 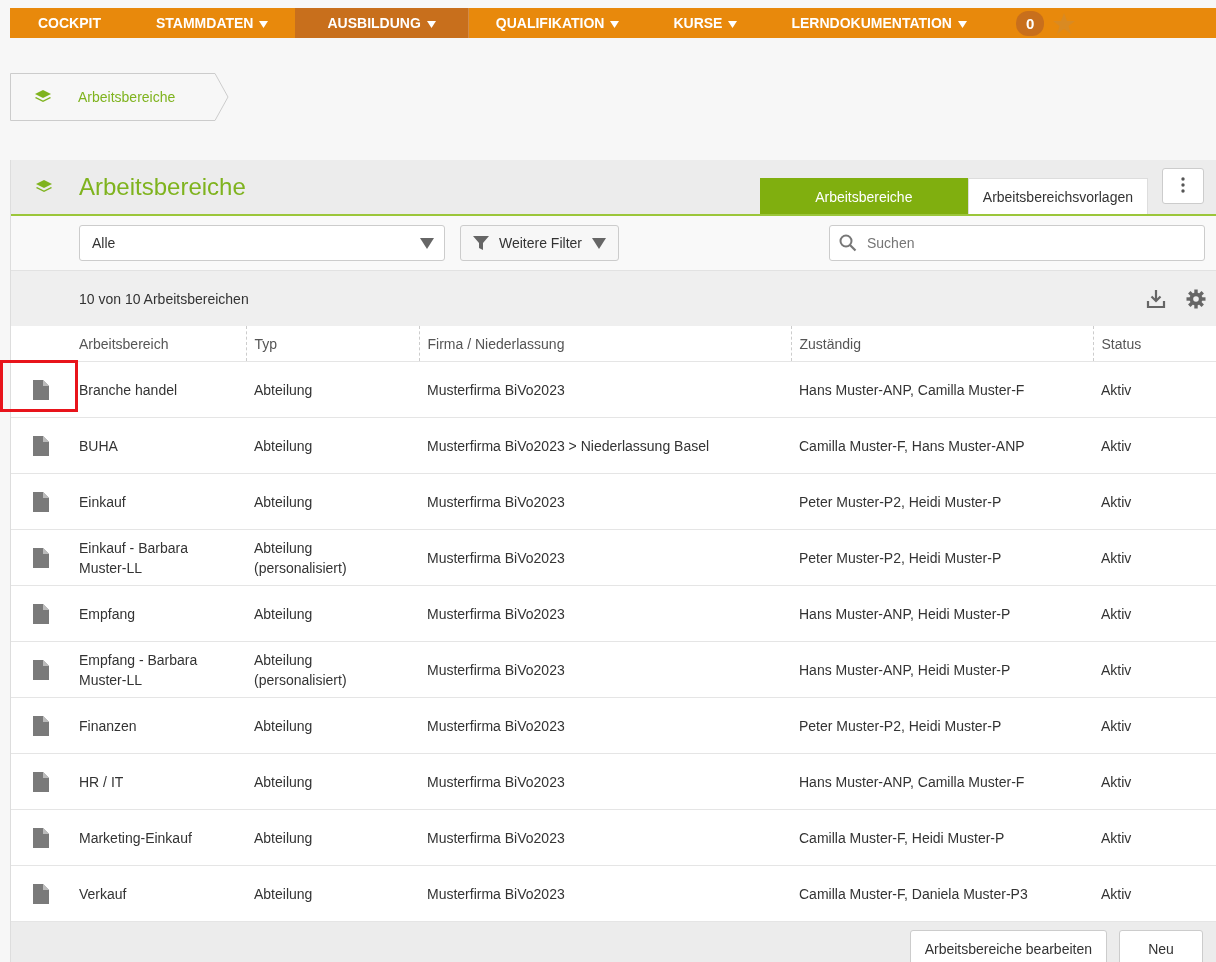 I want to click on column-header: Status, so click(x=1154, y=344).